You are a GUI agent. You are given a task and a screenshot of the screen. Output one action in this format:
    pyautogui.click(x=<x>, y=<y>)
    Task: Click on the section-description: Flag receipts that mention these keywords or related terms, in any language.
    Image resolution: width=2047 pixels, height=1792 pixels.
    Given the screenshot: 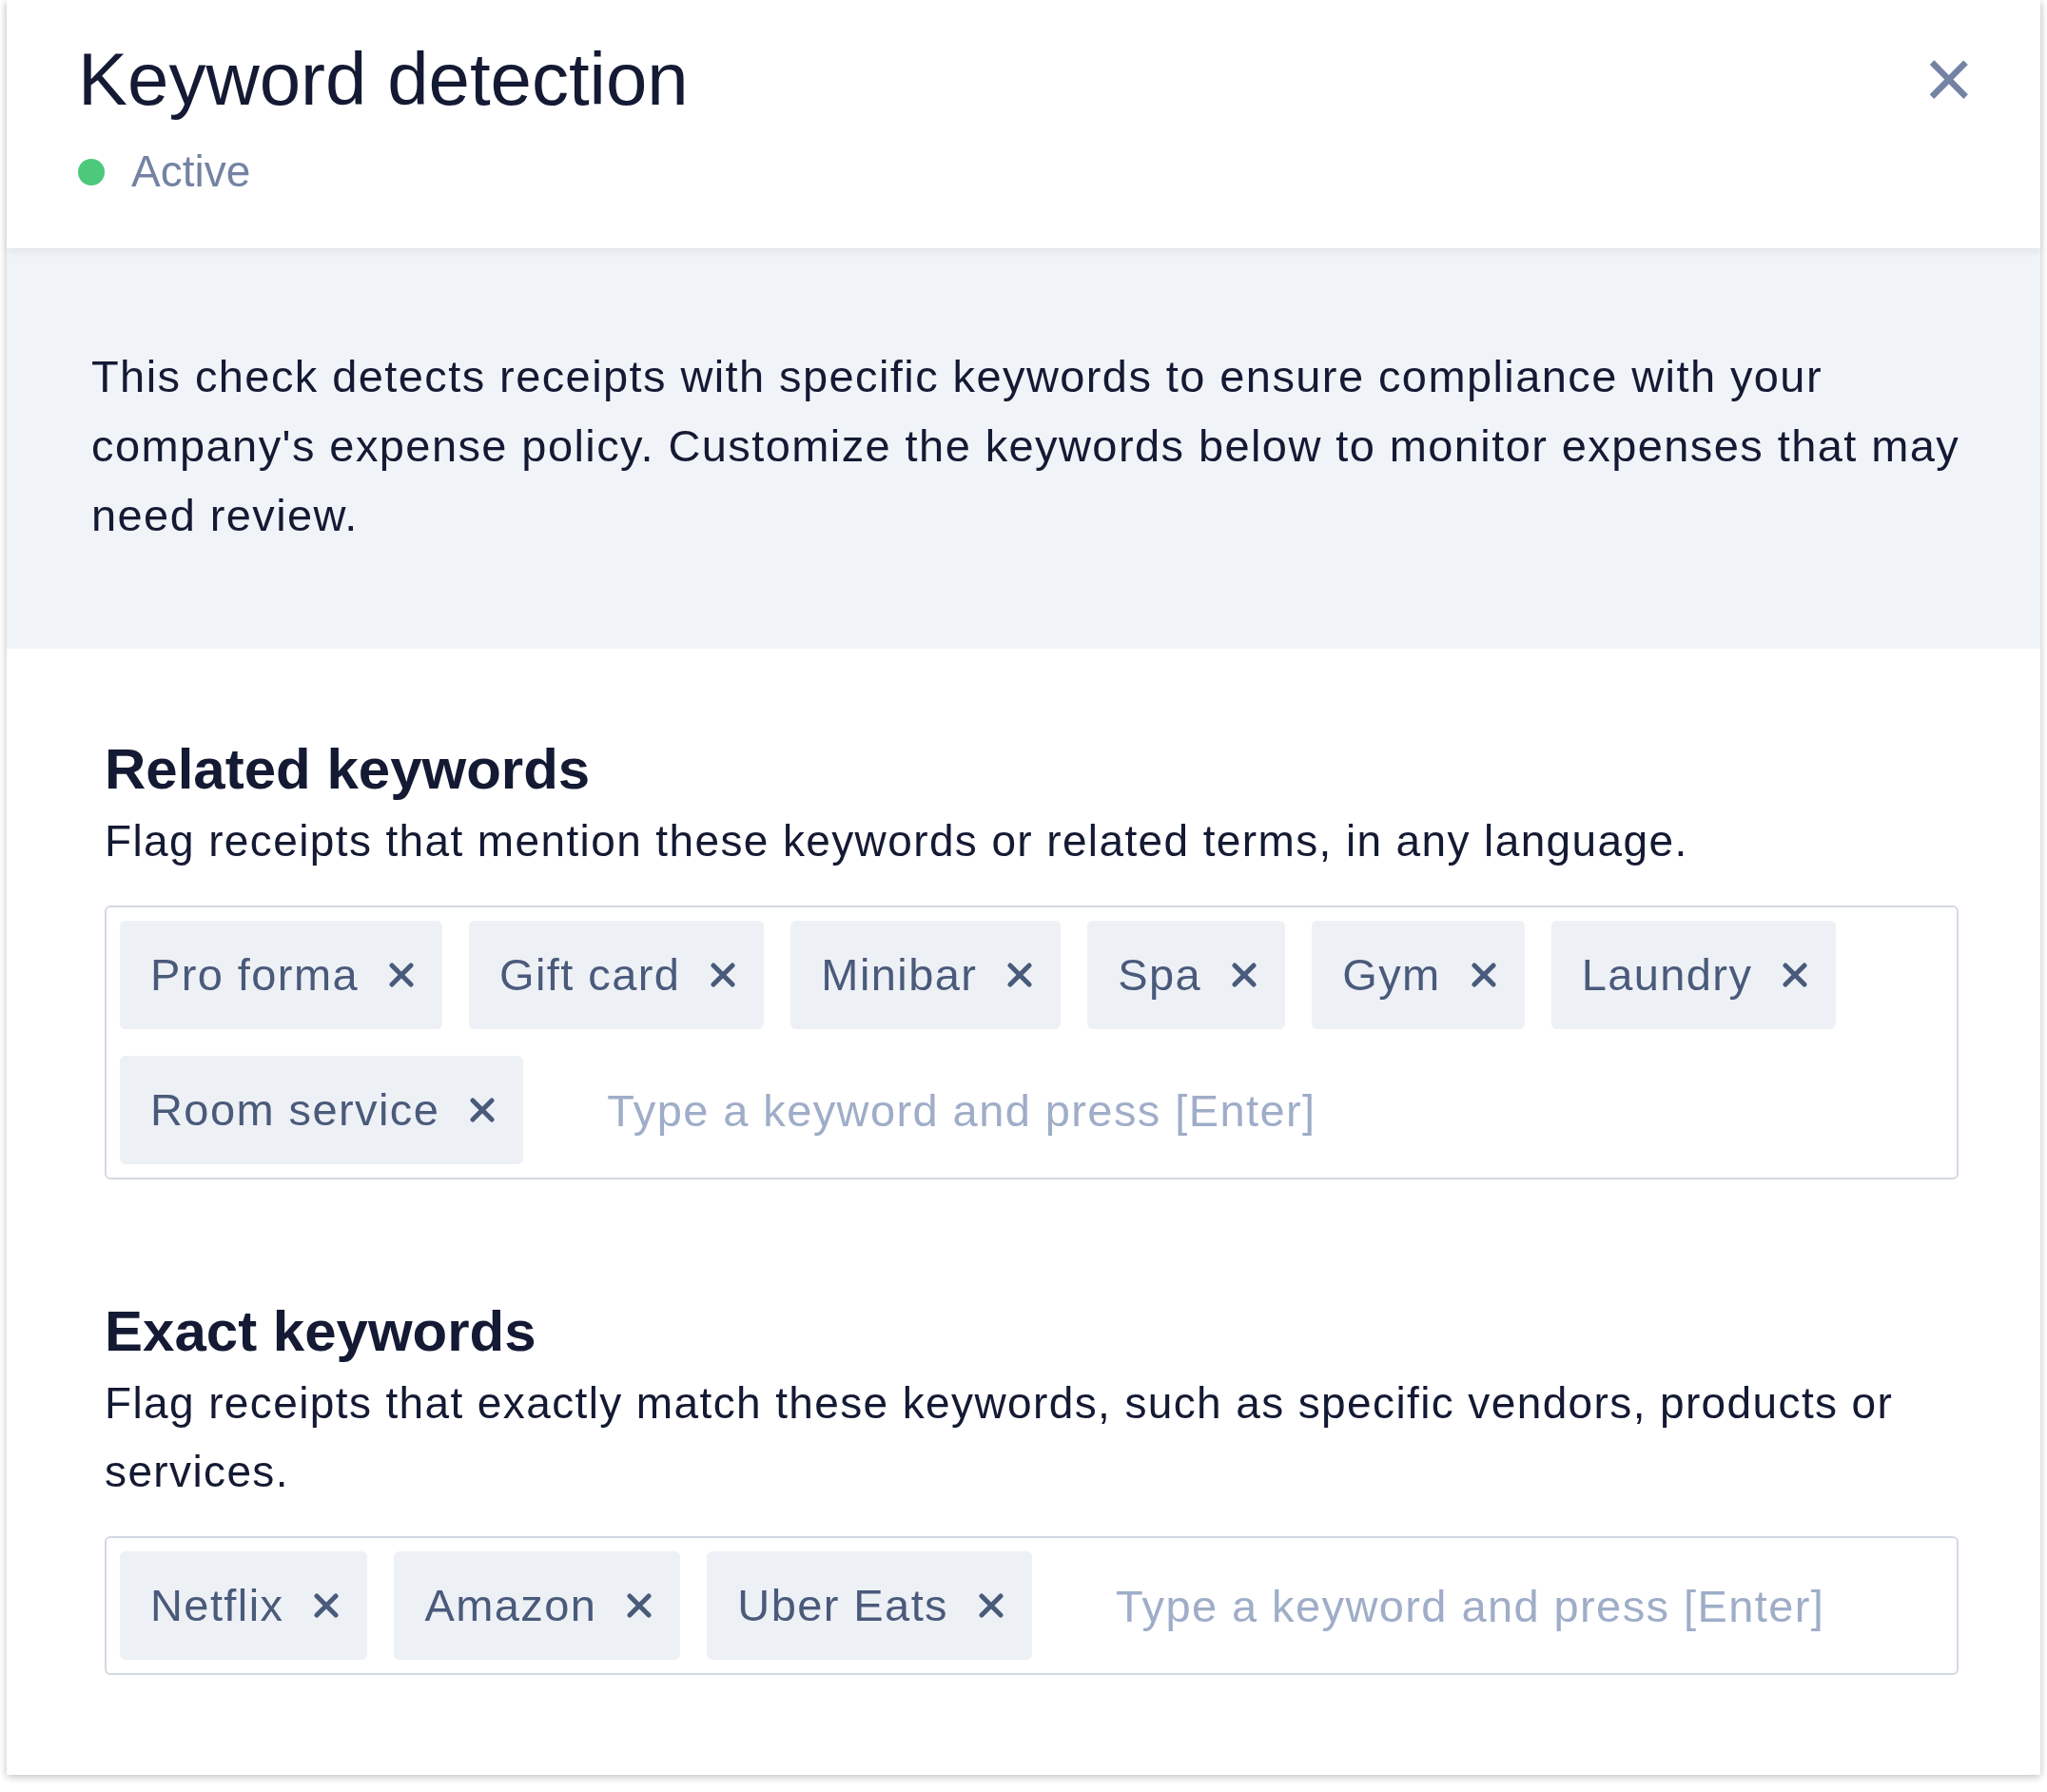 What is the action you would take?
    pyautogui.click(x=897, y=841)
    